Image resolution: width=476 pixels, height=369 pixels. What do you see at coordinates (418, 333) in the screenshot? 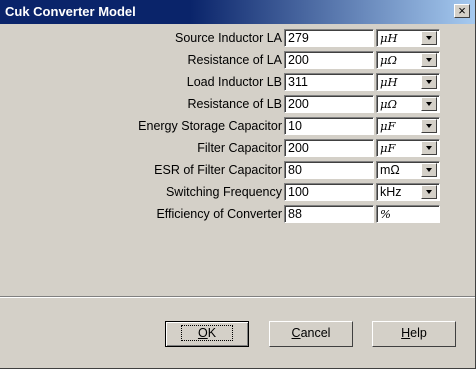
I see `help-label-rest: elp` at bounding box center [418, 333].